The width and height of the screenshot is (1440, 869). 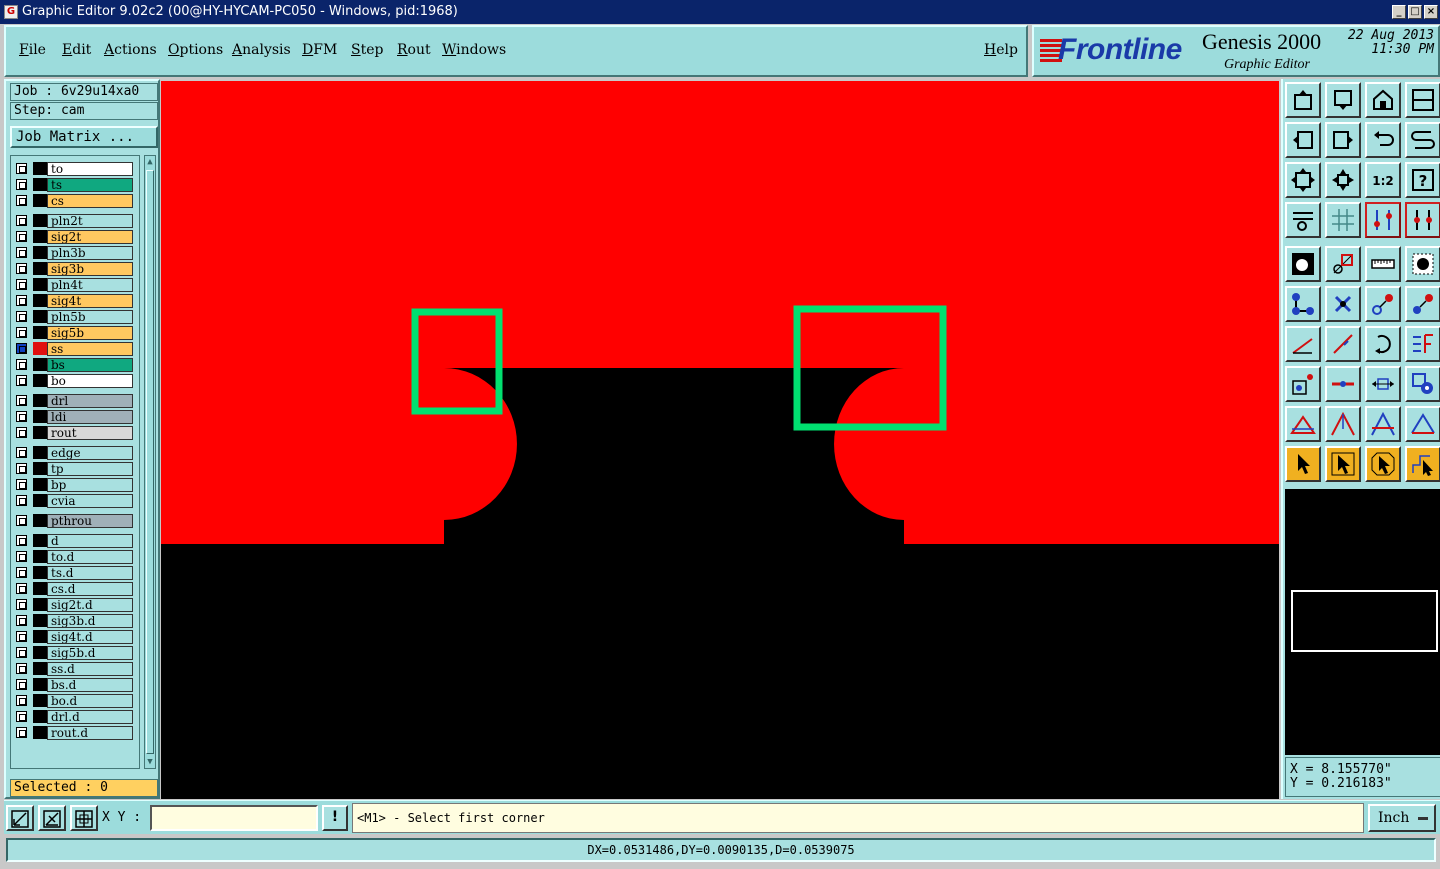 I want to click on layer-row-sig5b-d: sig5b.d, so click(x=75, y=652).